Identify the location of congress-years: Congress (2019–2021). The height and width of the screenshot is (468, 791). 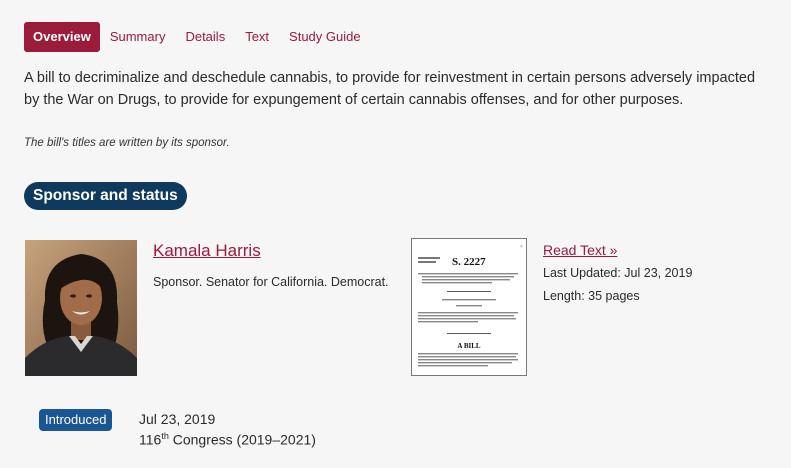
(242, 439).